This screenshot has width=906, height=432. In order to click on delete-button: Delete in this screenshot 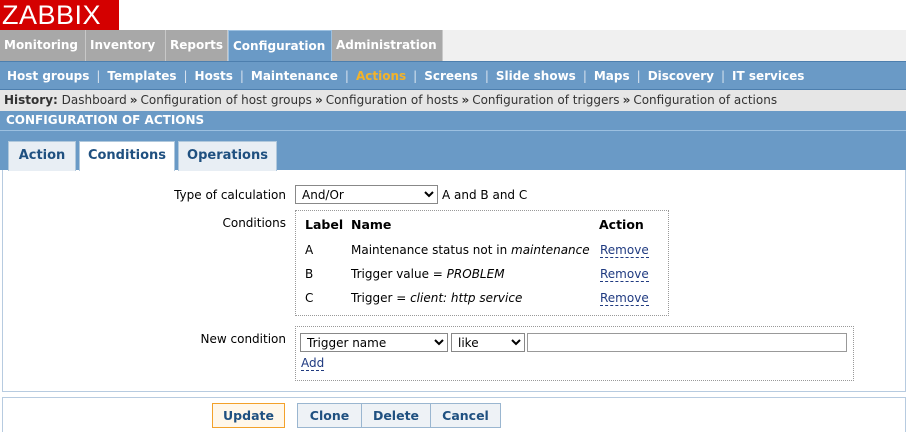, I will do `click(396, 415)`.